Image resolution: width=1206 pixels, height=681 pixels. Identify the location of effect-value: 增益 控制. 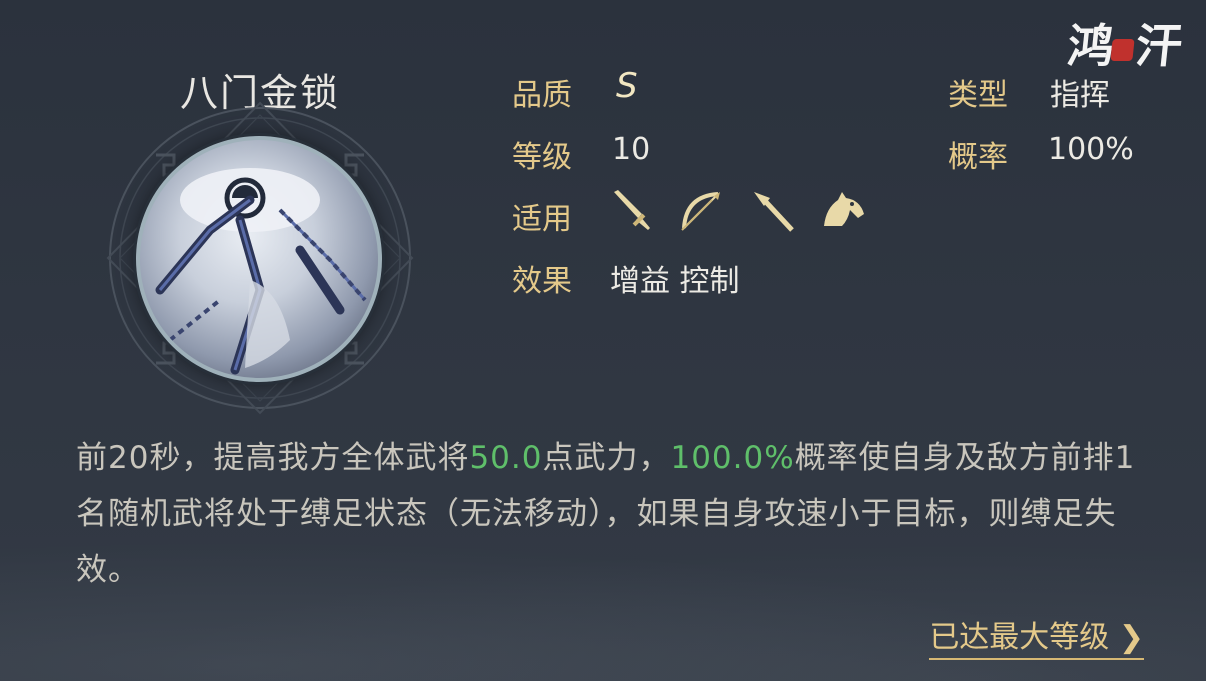
(675, 281).